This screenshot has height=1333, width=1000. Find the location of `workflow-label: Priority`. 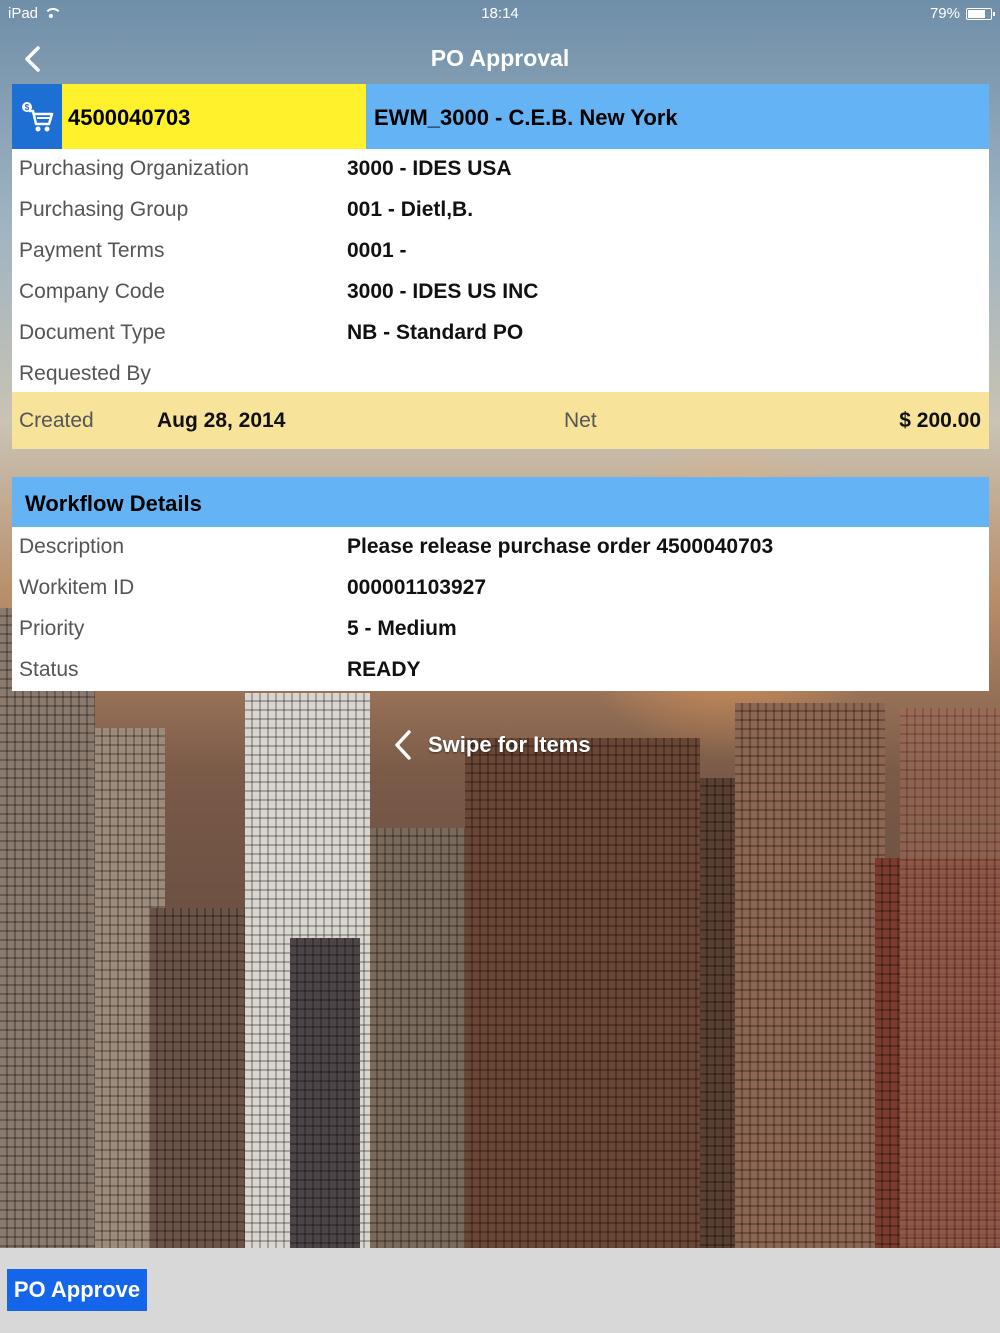

workflow-label: Priority is located at coordinates (52, 628).